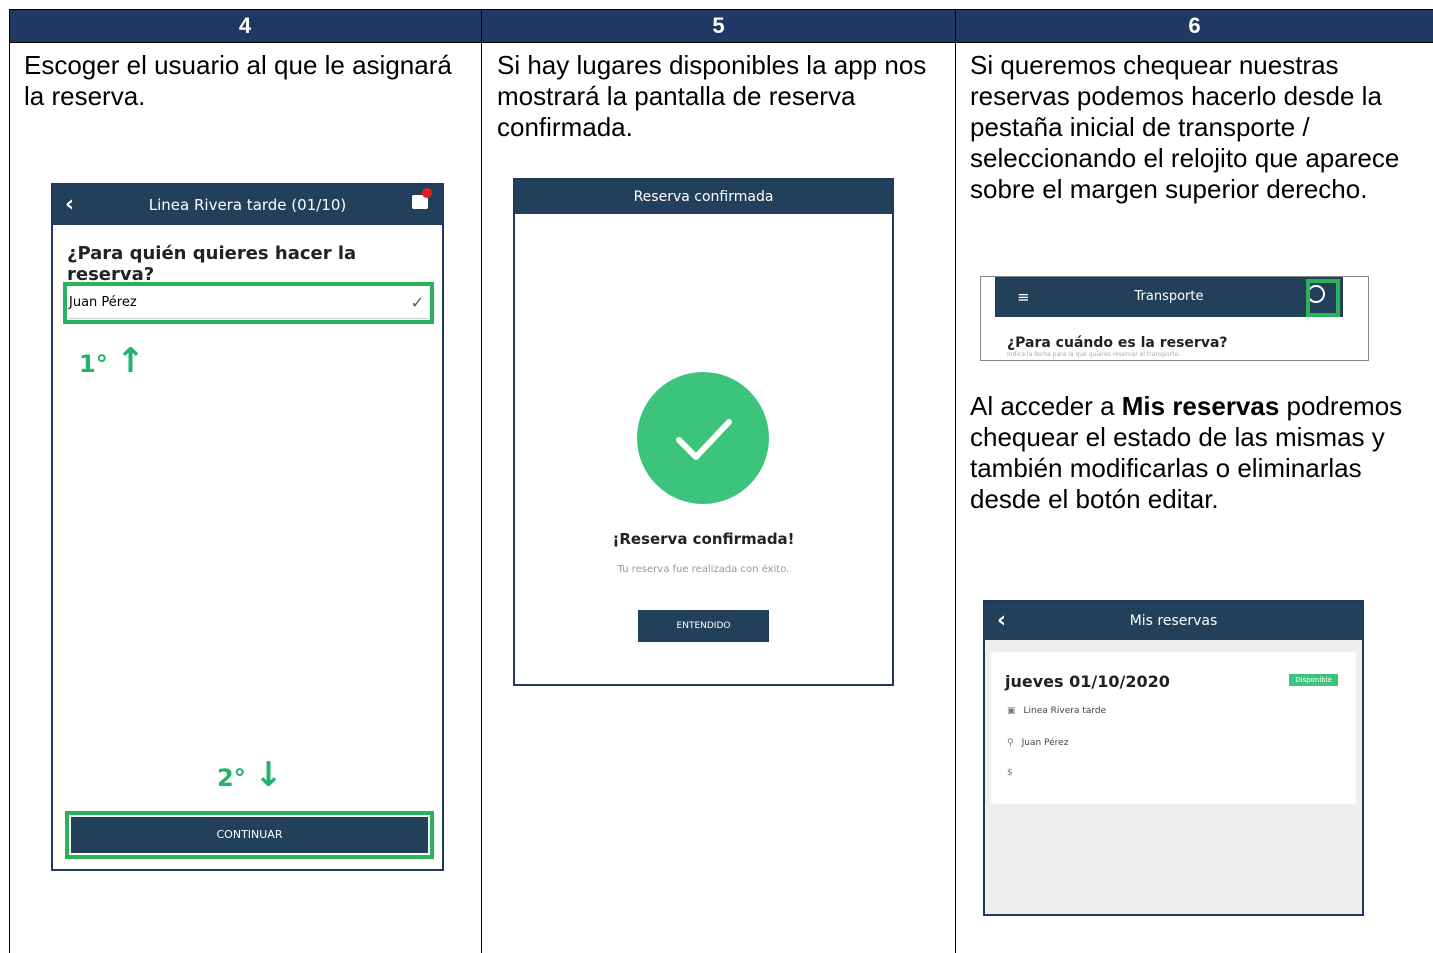 Image resolution: width=1433 pixels, height=953 pixels. I want to click on success-icon, so click(703, 438).